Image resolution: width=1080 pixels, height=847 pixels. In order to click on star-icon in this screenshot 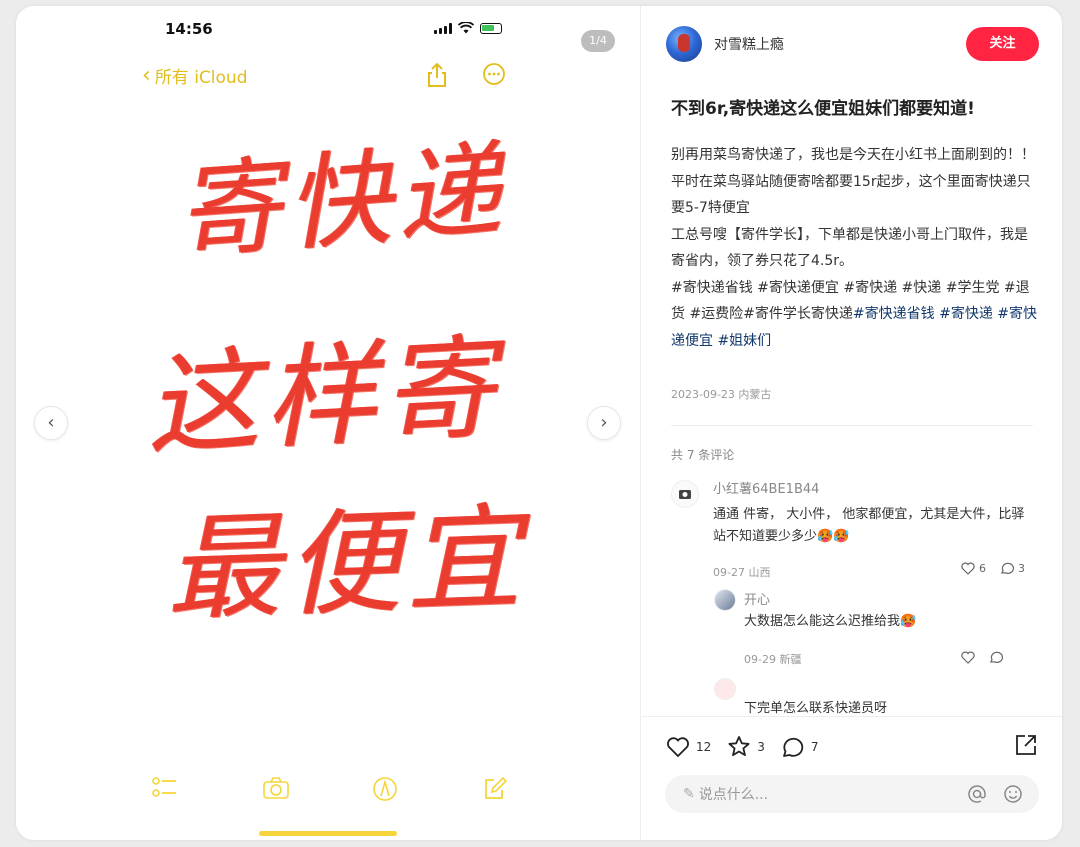, I will do `click(739, 746)`.